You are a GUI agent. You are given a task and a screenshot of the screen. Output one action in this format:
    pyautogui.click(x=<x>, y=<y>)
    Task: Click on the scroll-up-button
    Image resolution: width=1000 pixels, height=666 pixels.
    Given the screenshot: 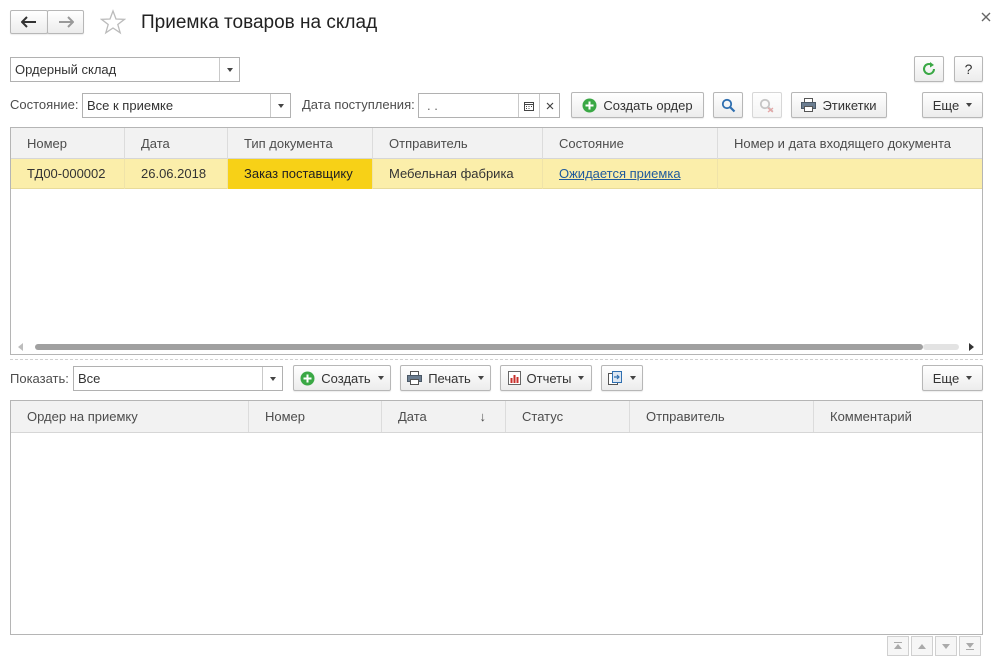 What is the action you would take?
    pyautogui.click(x=922, y=646)
    